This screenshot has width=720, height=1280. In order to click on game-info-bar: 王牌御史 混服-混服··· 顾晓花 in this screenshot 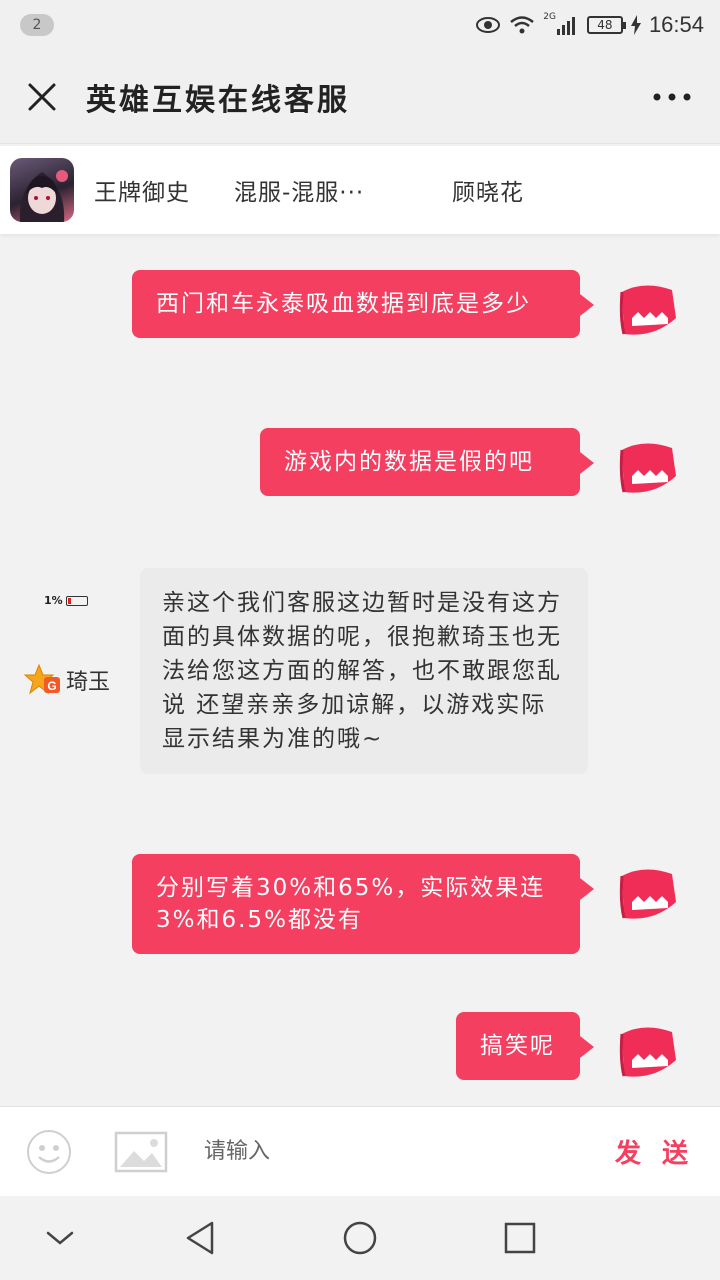, I will do `click(360, 190)`.